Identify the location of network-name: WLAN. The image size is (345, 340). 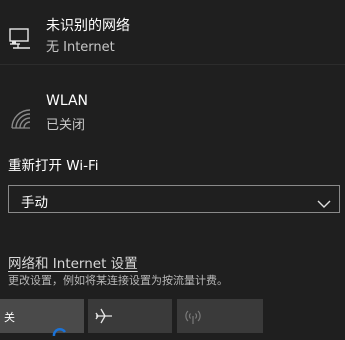
(67, 101).